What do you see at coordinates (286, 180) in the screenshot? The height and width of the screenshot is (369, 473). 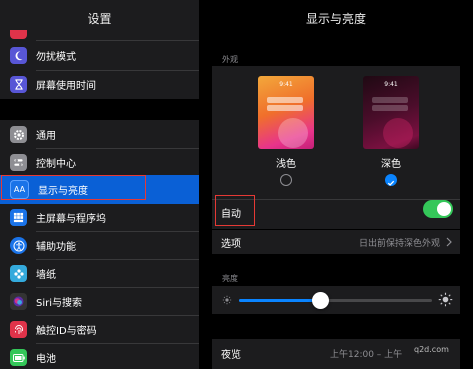 I see `light-mode-radio` at bounding box center [286, 180].